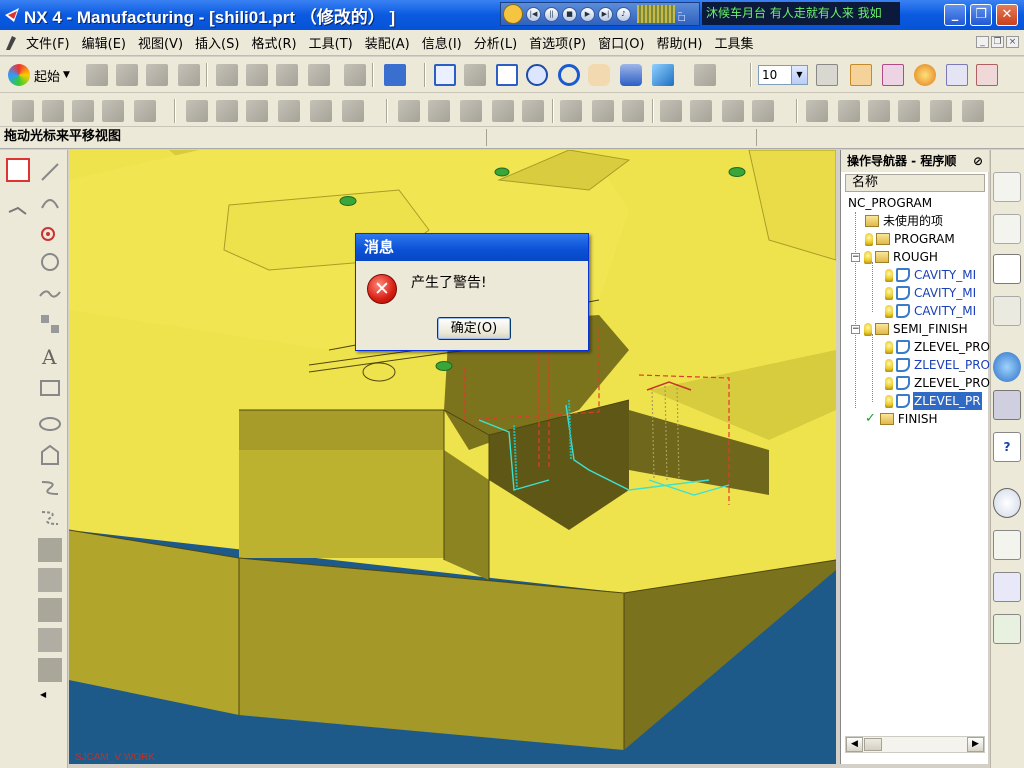  What do you see at coordinates (18, 214) in the screenshot?
I see `snap-icon` at bounding box center [18, 214].